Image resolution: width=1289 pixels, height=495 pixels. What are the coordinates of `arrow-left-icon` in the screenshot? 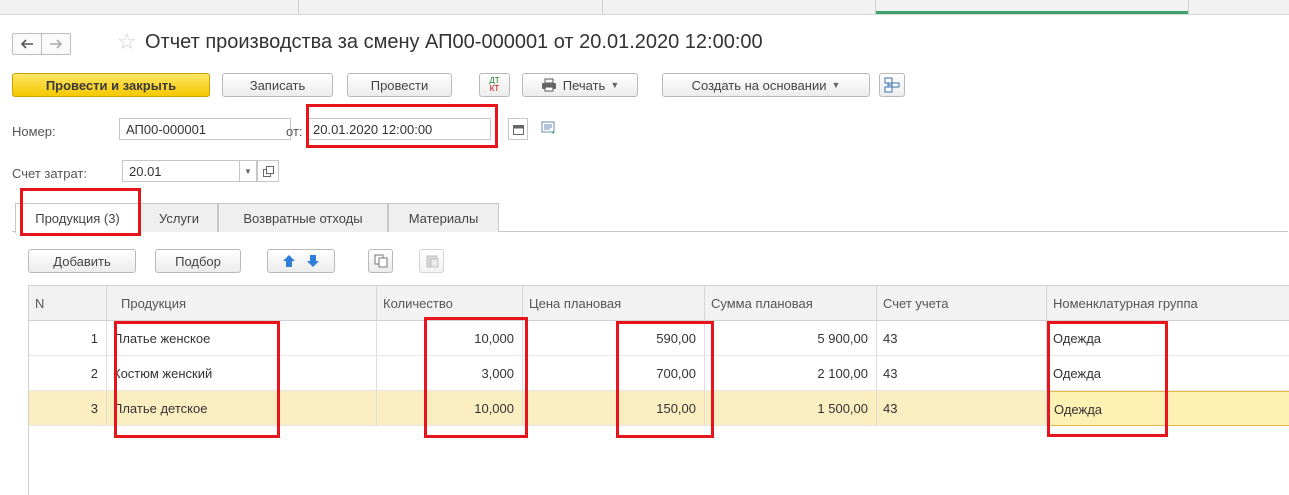 It's located at (26, 44).